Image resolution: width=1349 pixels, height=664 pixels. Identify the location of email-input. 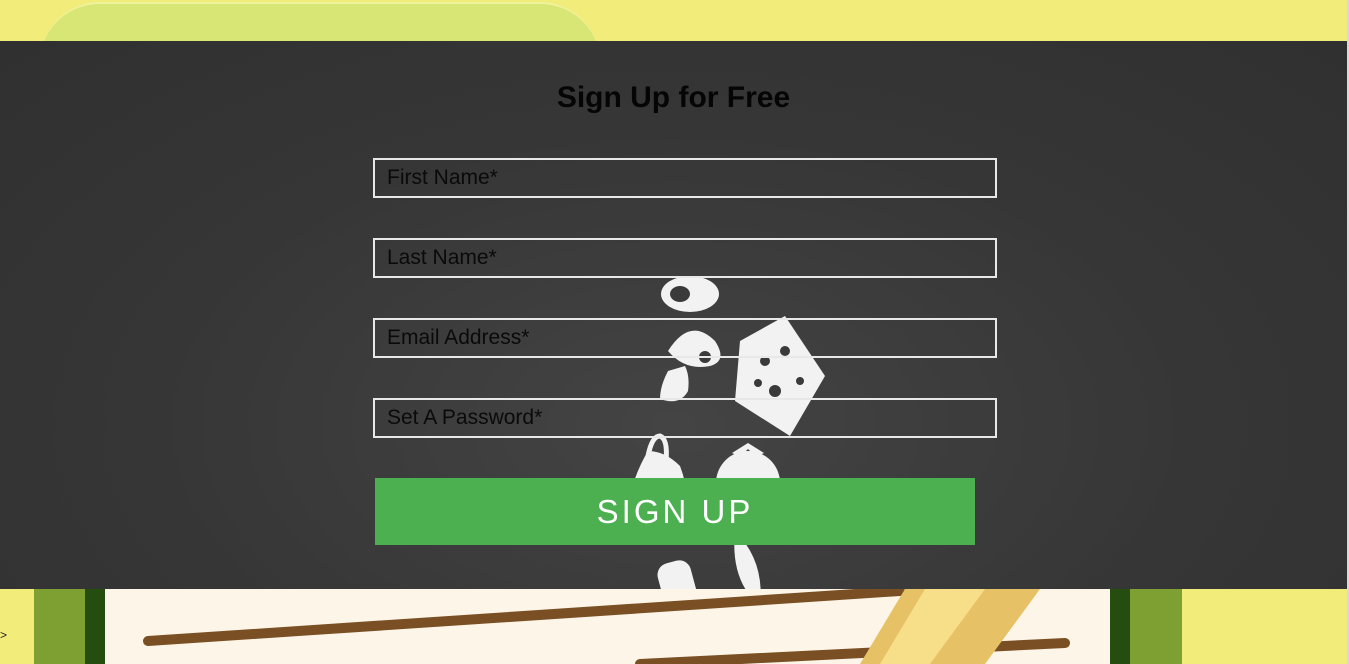
(685, 338).